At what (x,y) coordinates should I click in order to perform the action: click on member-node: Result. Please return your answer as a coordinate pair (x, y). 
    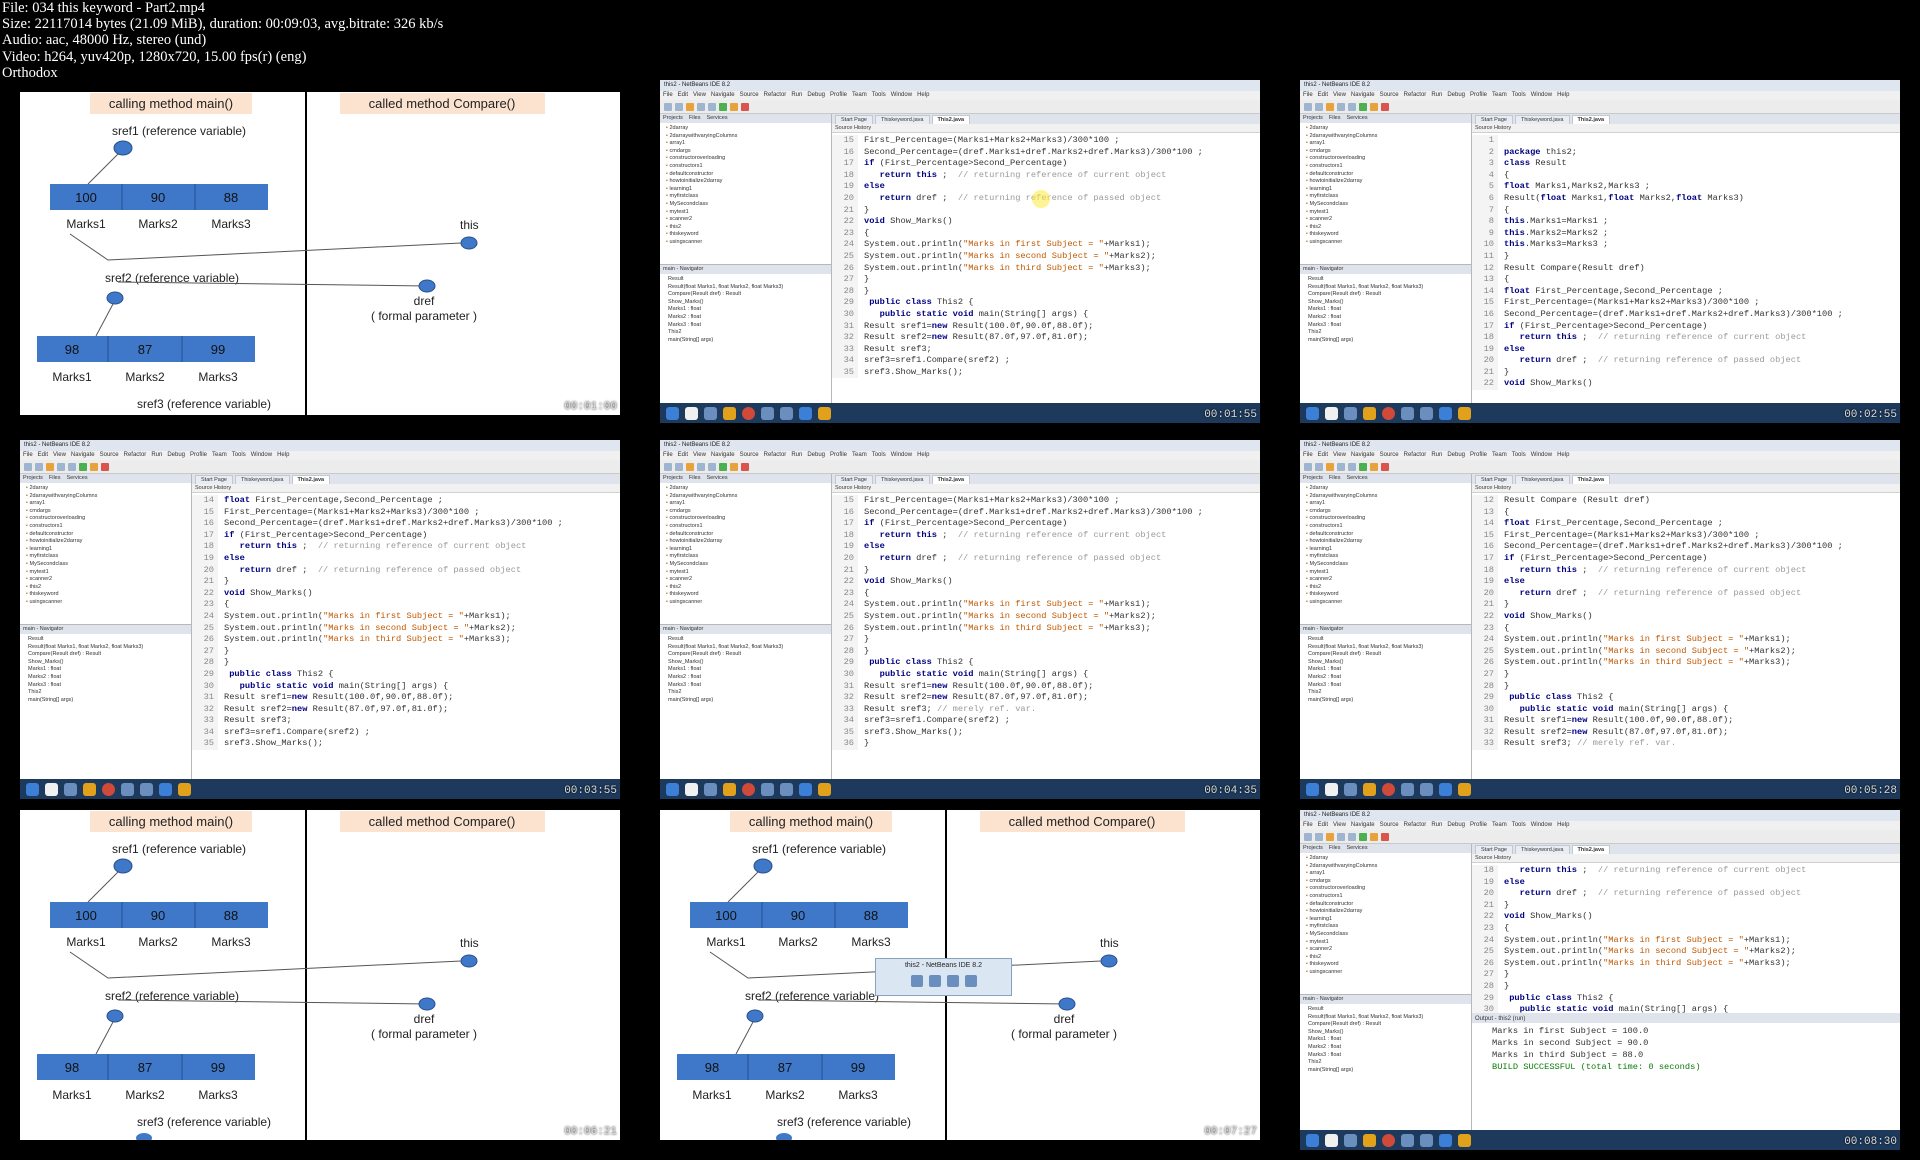
    Looking at the image, I should click on (749, 640).